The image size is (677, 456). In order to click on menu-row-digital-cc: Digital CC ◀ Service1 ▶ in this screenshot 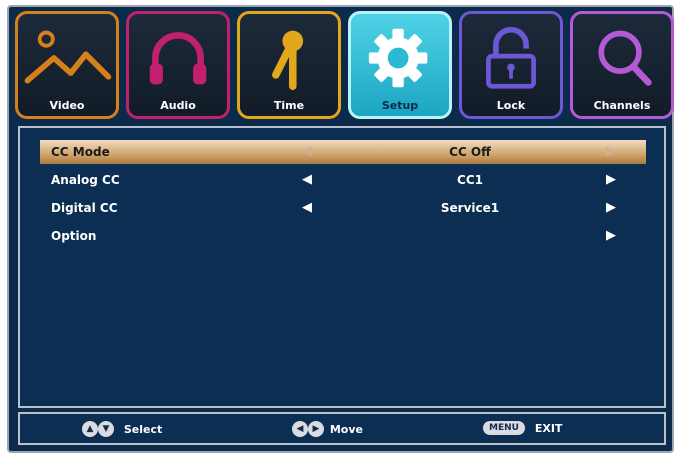, I will do `click(343, 208)`.